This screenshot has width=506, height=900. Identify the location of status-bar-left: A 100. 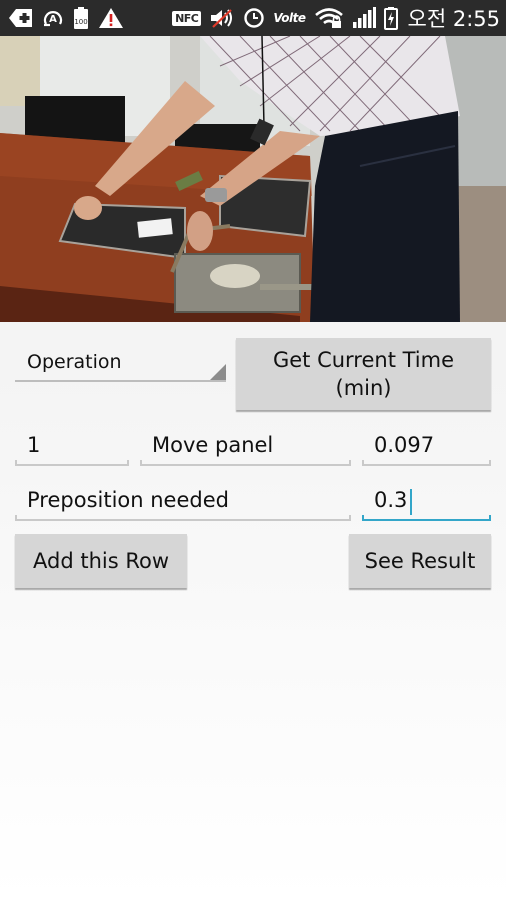
(66, 18).